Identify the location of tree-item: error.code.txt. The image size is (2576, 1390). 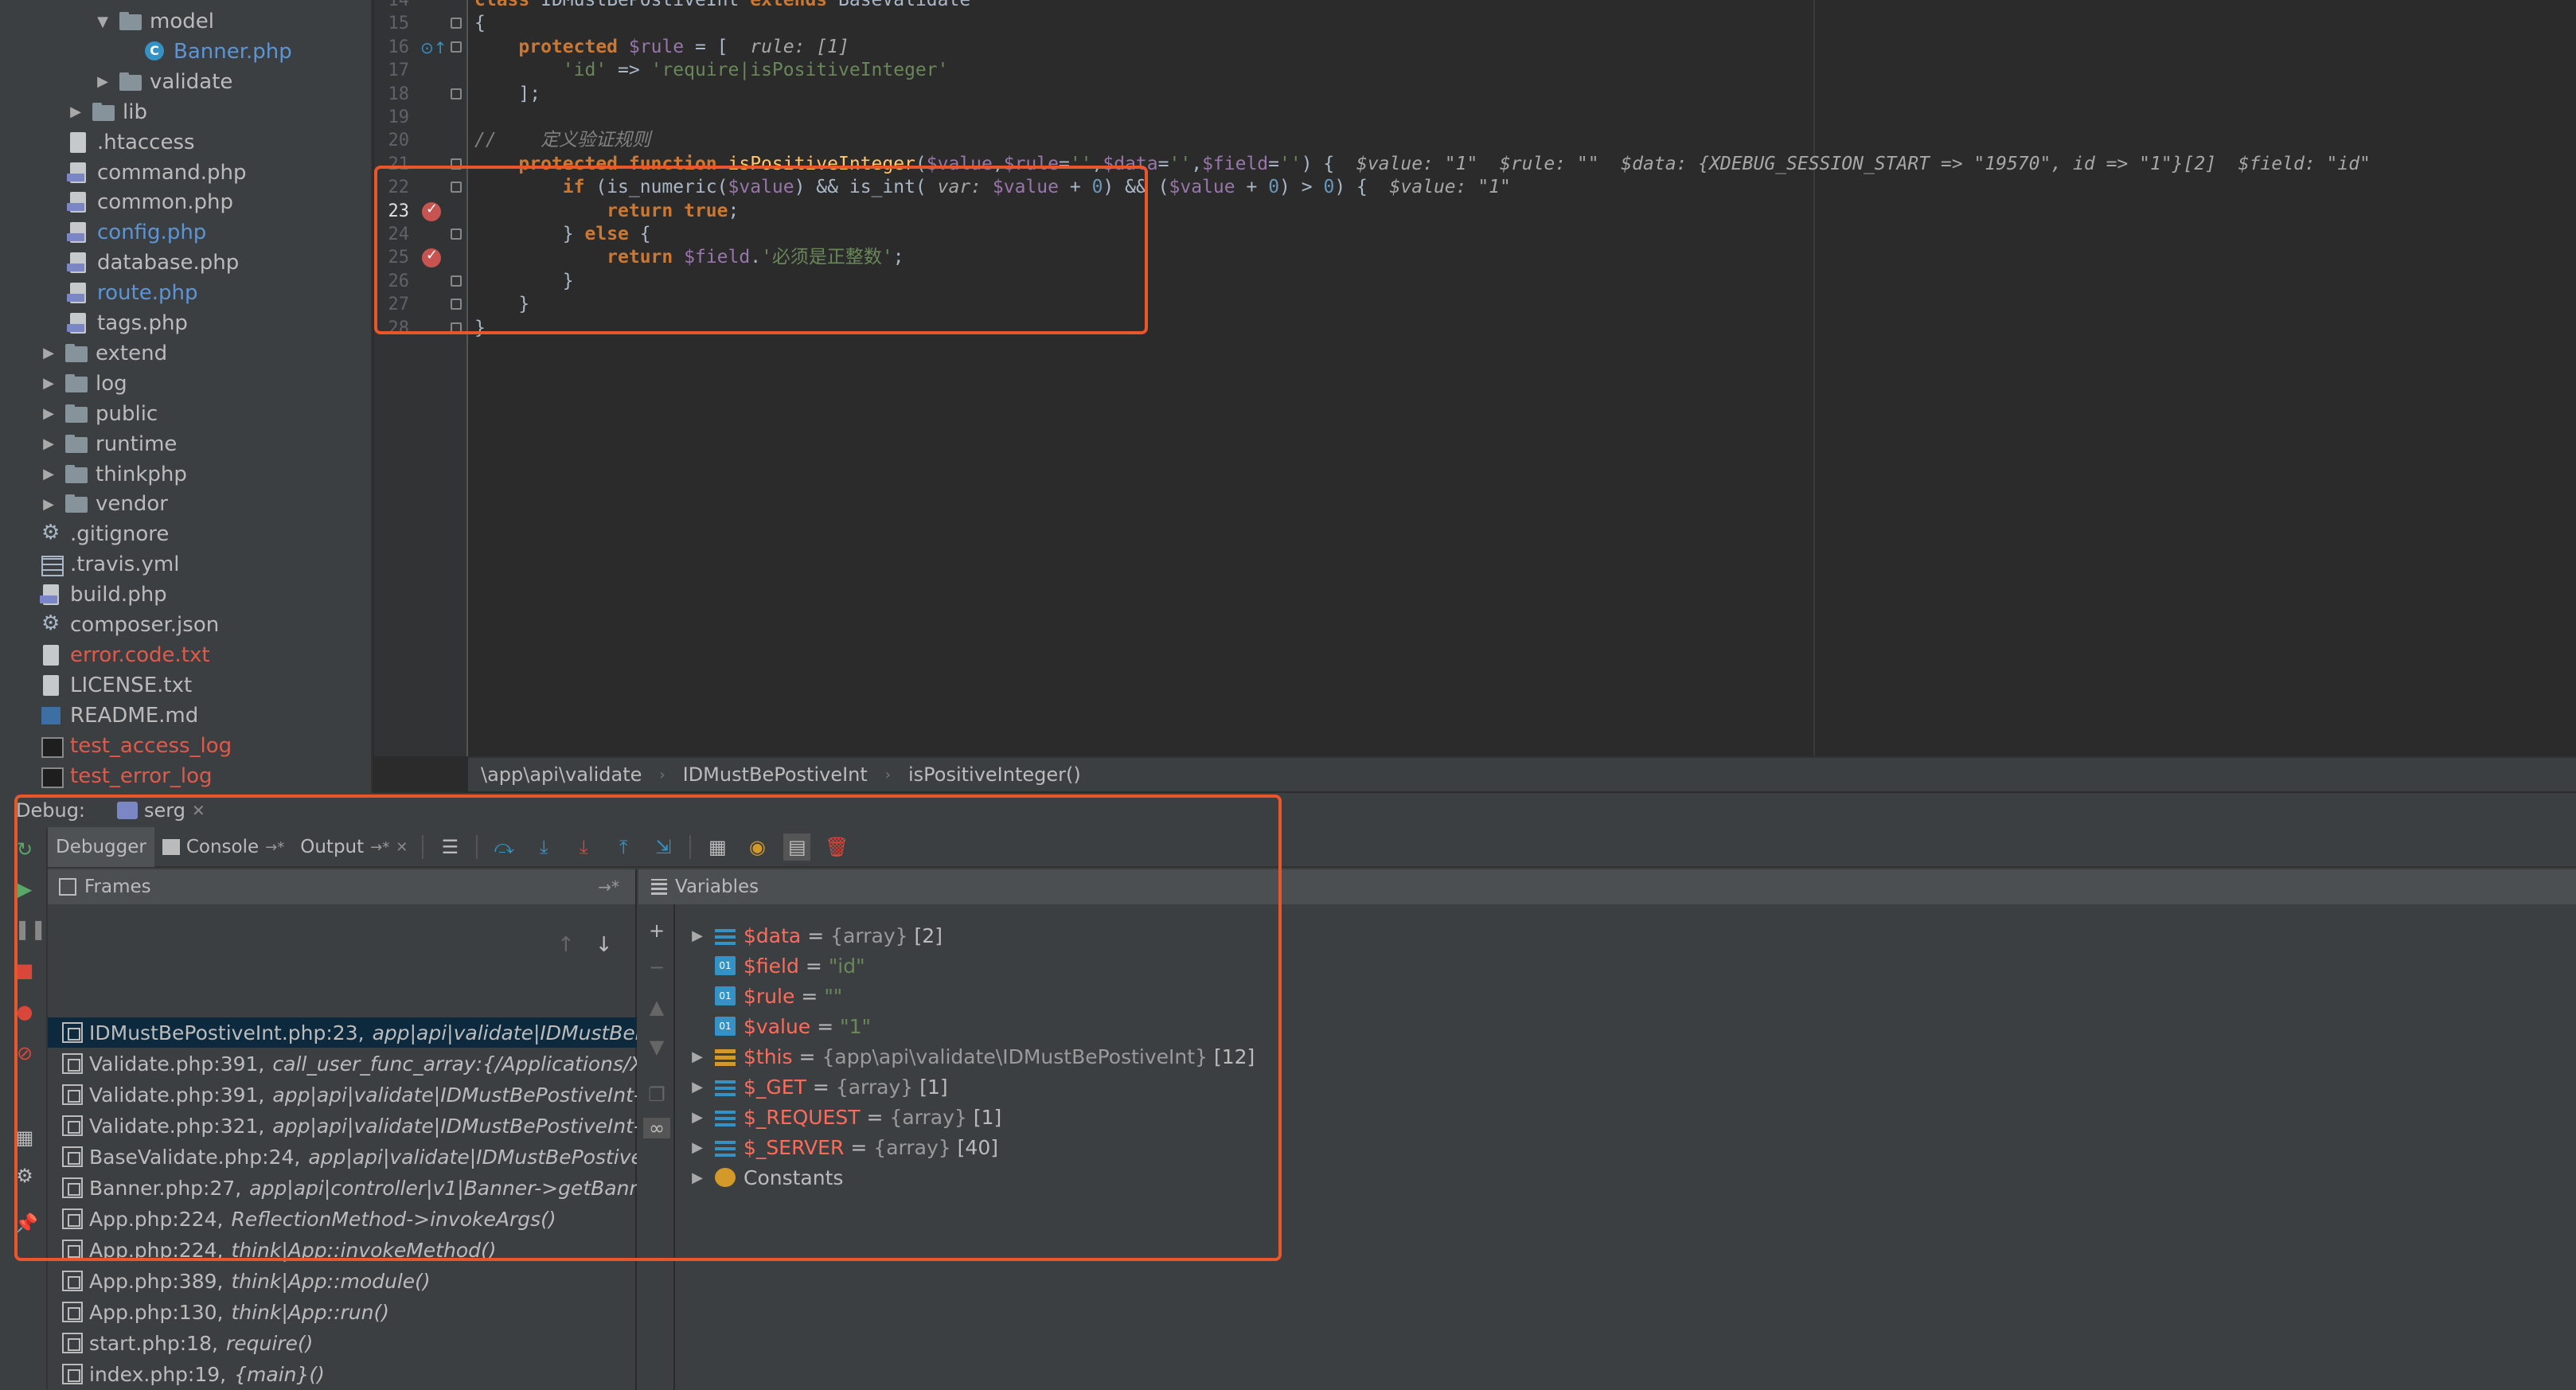
(125, 655).